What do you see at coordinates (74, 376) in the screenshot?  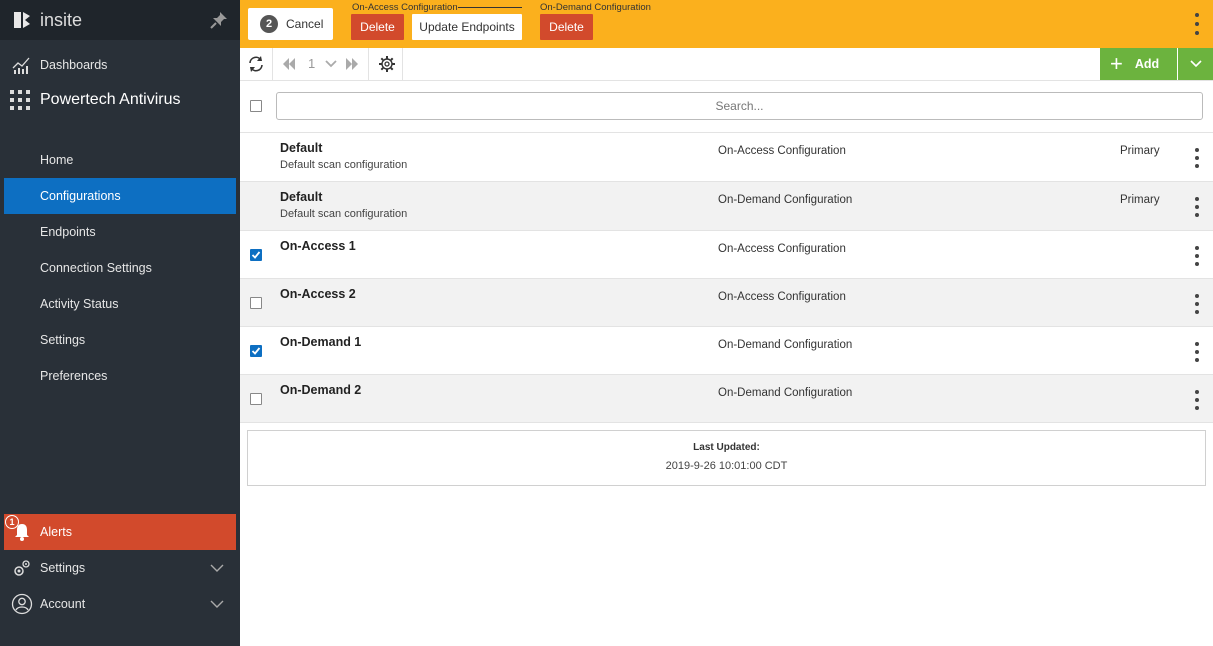 I see `sidebar-item-label: Preferences` at bounding box center [74, 376].